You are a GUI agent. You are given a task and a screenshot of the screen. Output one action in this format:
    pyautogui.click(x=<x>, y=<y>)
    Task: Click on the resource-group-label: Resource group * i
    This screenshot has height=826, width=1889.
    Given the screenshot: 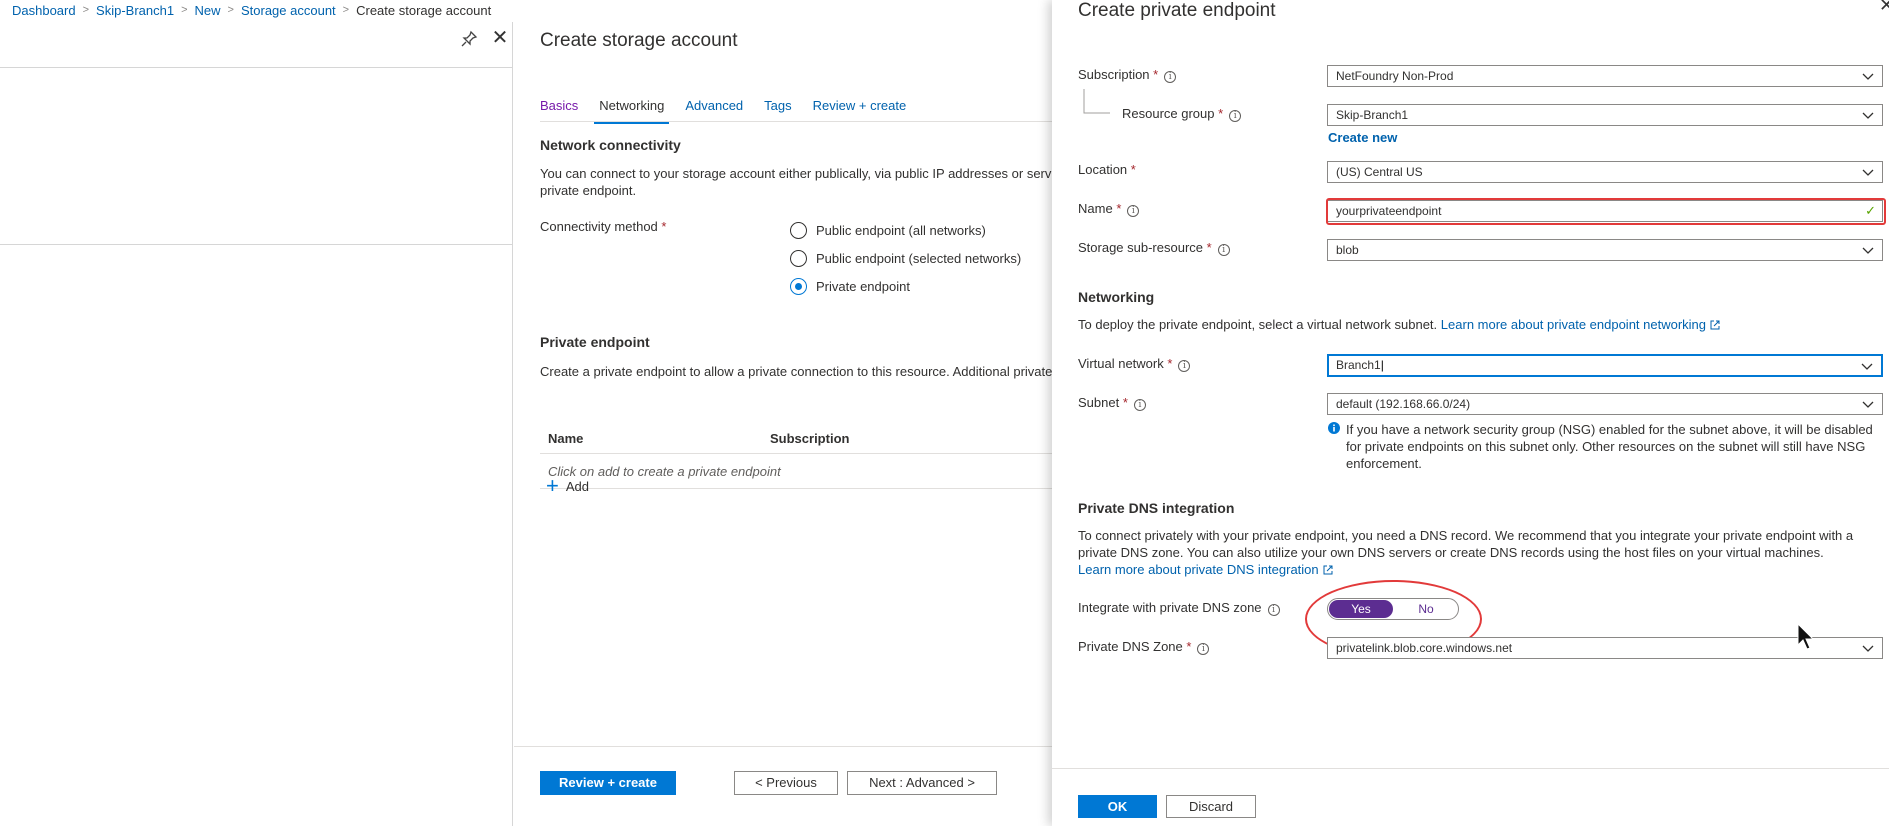 What is the action you would take?
    pyautogui.click(x=1182, y=114)
    